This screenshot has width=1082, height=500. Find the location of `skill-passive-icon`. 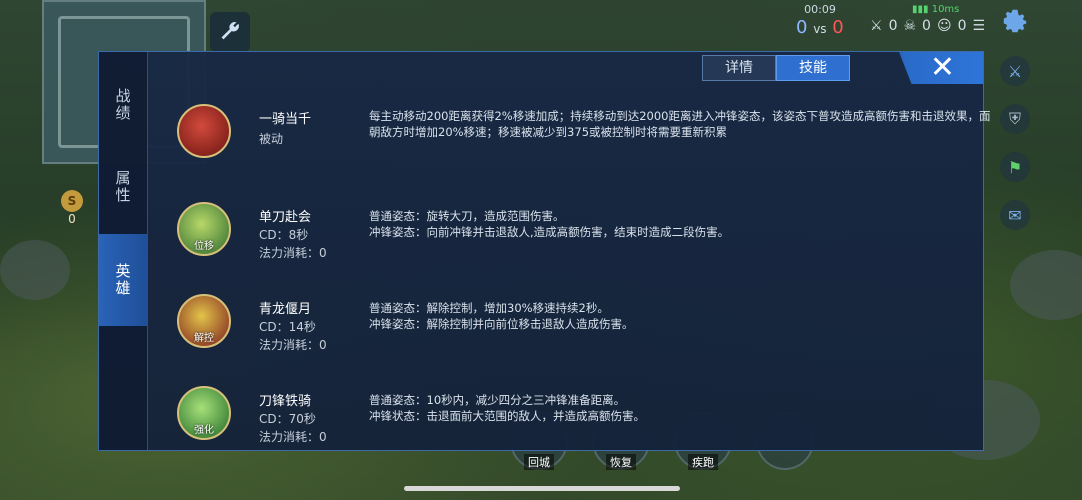

skill-passive-icon is located at coordinates (204, 131).